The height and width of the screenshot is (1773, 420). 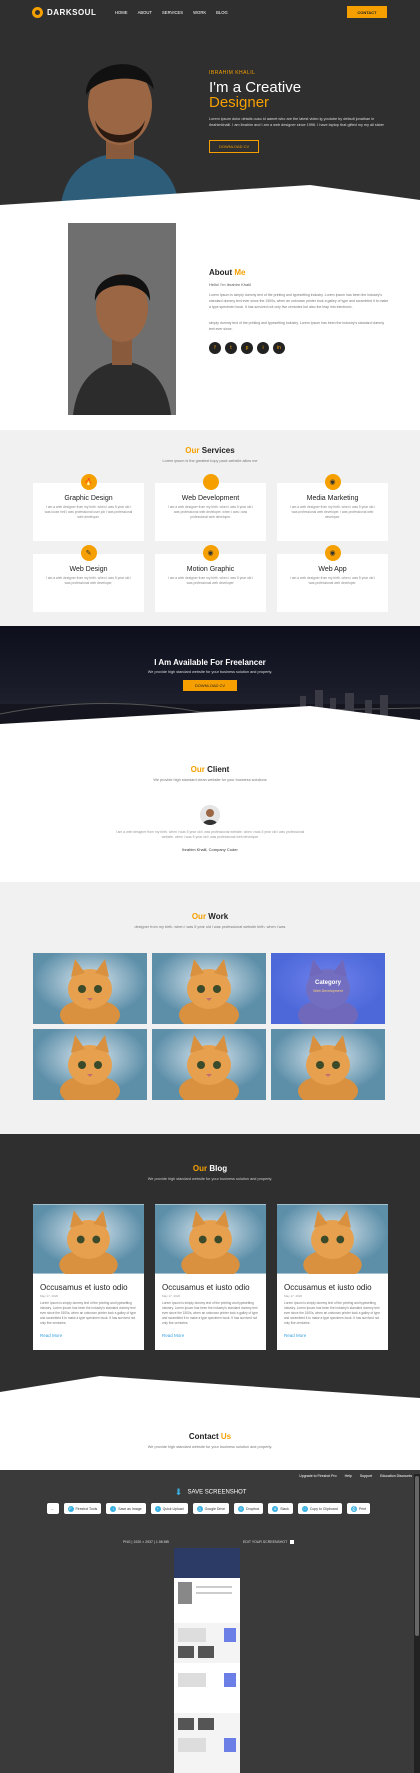 What do you see at coordinates (172, 12) in the screenshot?
I see `nav-services: SERVICES` at bounding box center [172, 12].